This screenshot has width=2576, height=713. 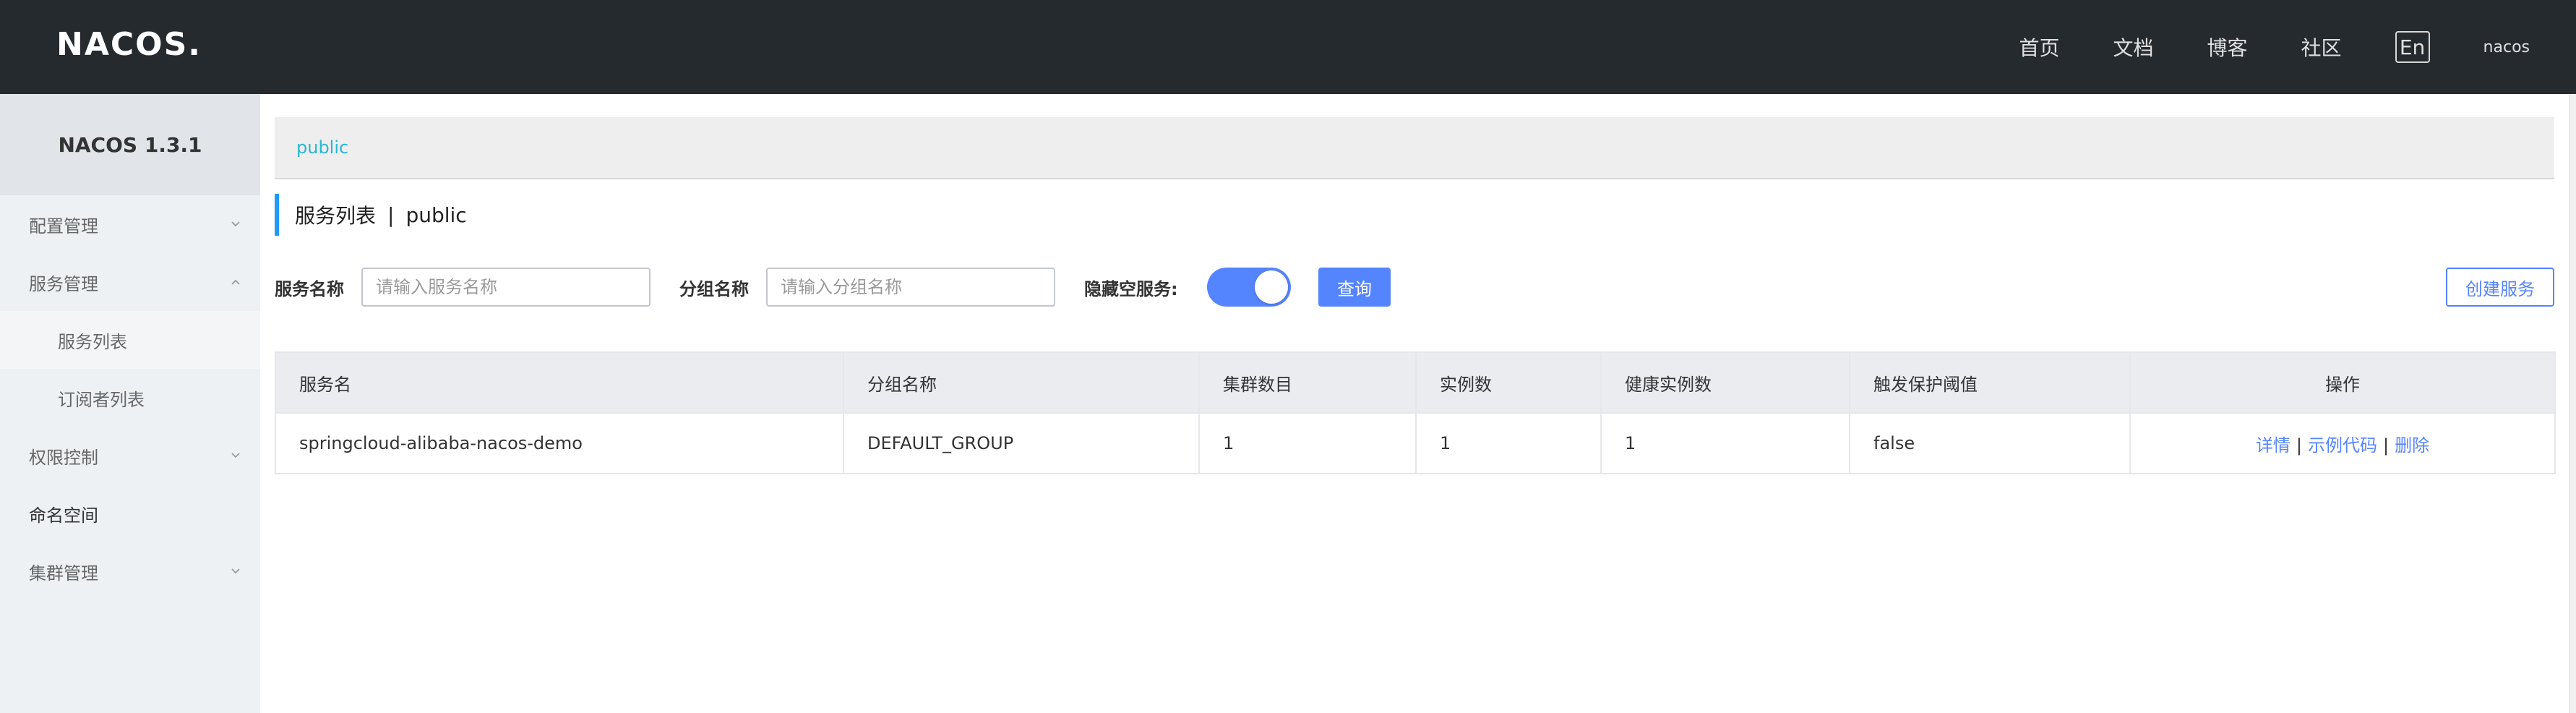 What do you see at coordinates (1271, 287) in the screenshot?
I see `toggle-knob` at bounding box center [1271, 287].